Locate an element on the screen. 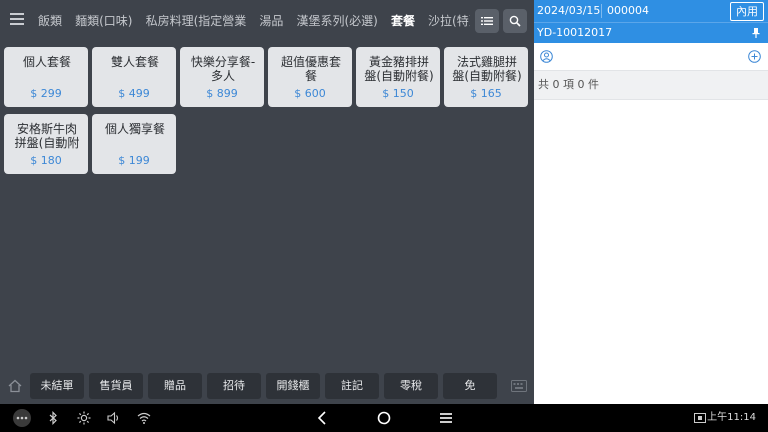 This screenshot has height=432, width=768. list-icon is located at coordinates (487, 21).